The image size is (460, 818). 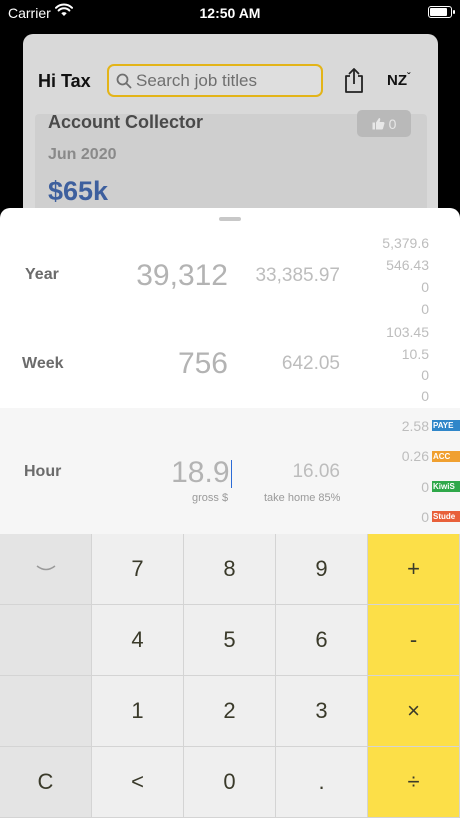 I want to click on chevron-down-icon, so click(x=45, y=568).